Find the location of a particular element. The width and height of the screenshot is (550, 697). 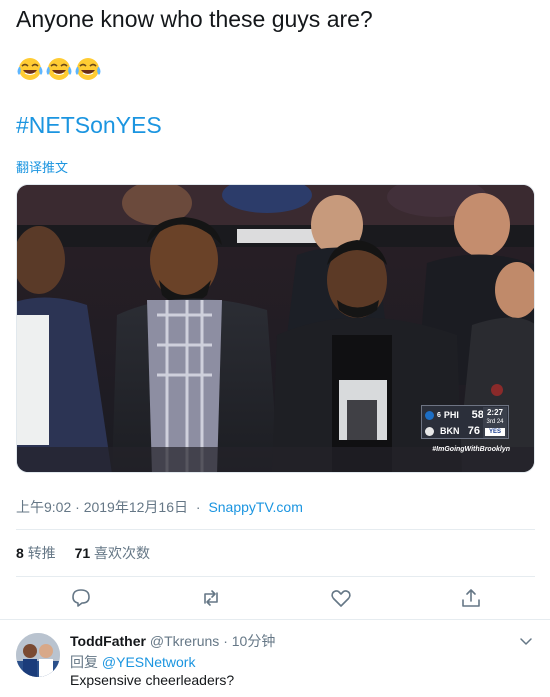

replying-to-mention: @YESNetwork is located at coordinates (149, 662).